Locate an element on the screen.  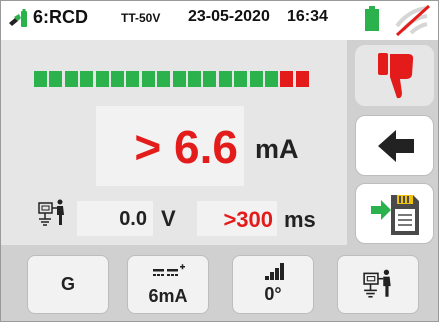
rated-current-label: 6mA is located at coordinates (168, 296).